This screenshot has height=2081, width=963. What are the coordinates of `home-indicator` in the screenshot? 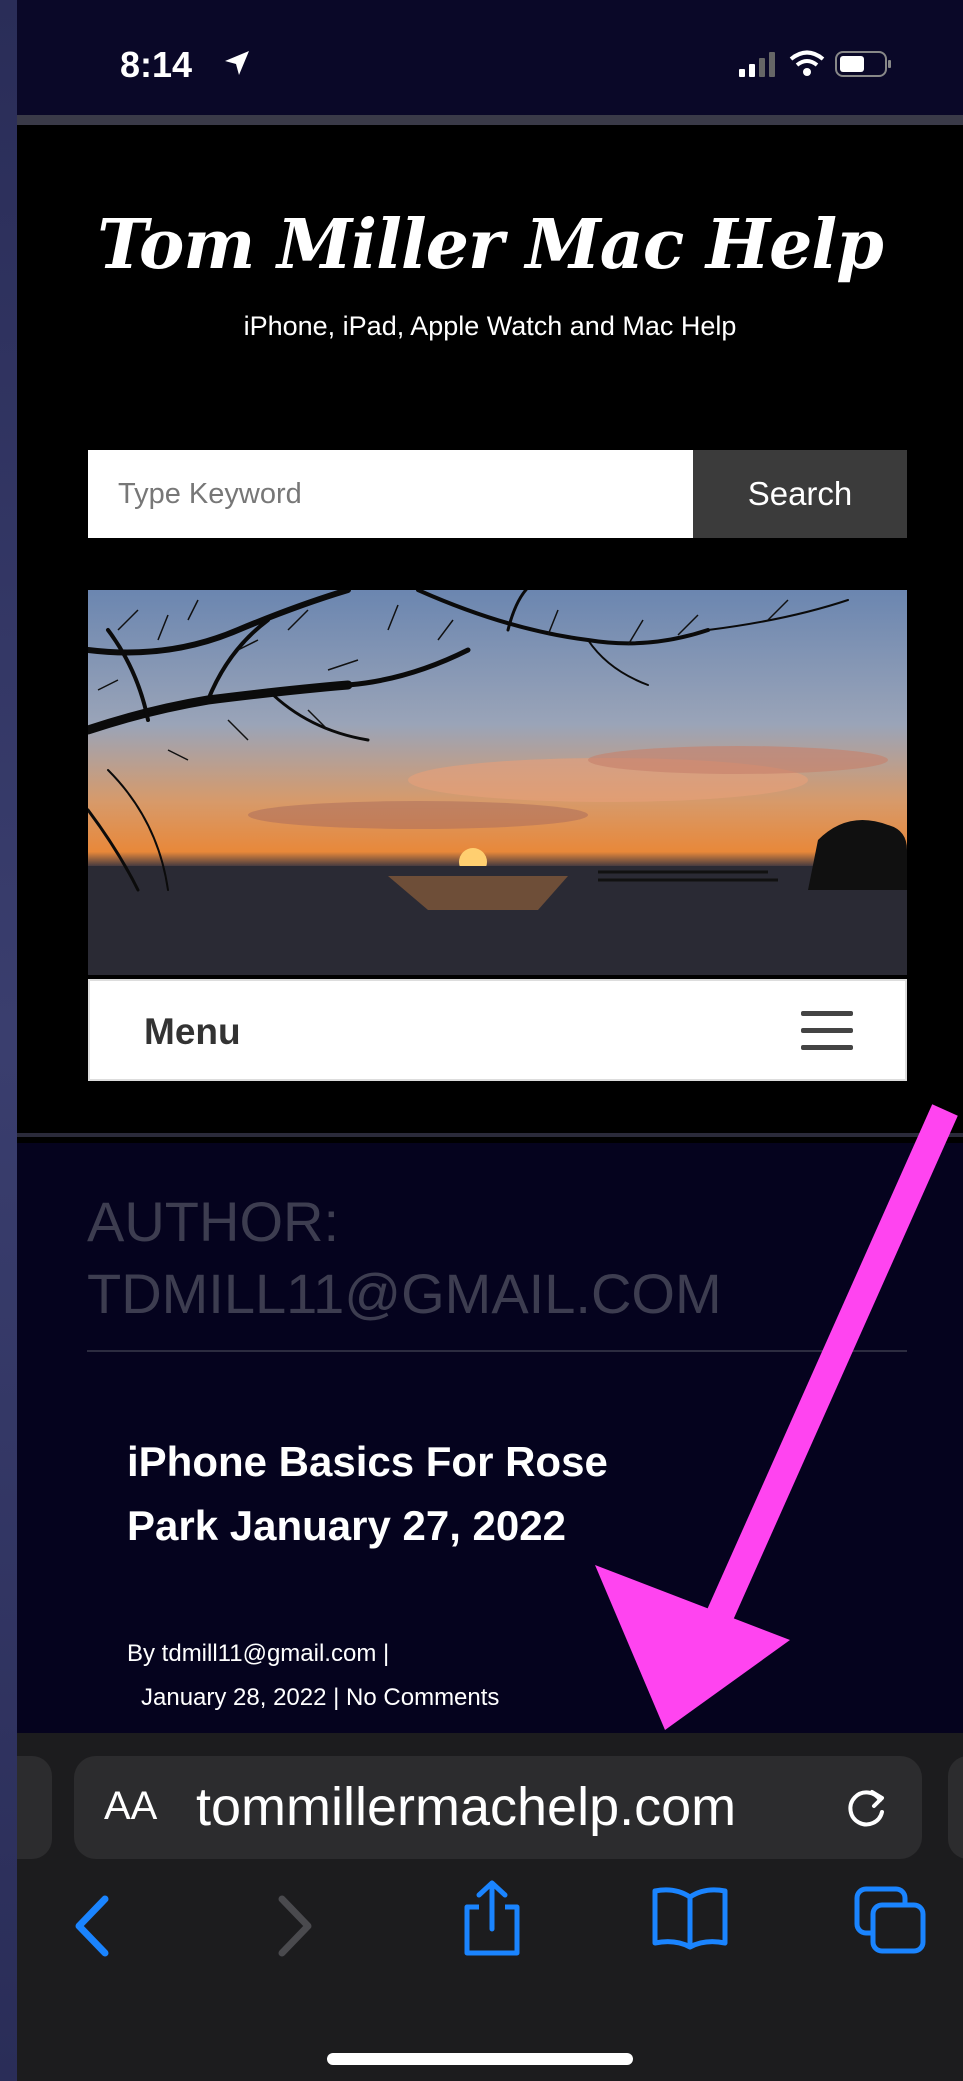 It's located at (480, 2059).